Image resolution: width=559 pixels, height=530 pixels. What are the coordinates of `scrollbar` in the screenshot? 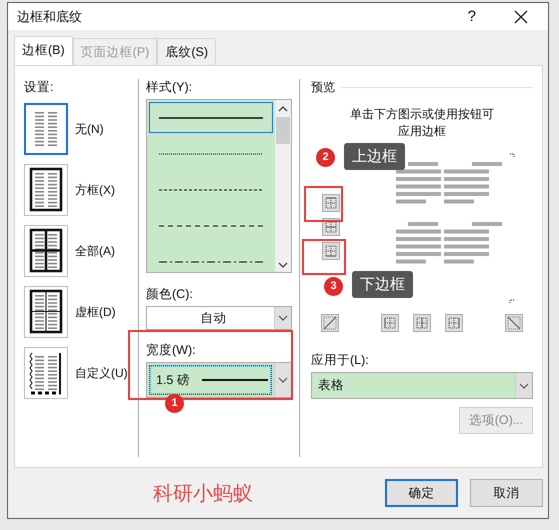 It's located at (283, 186).